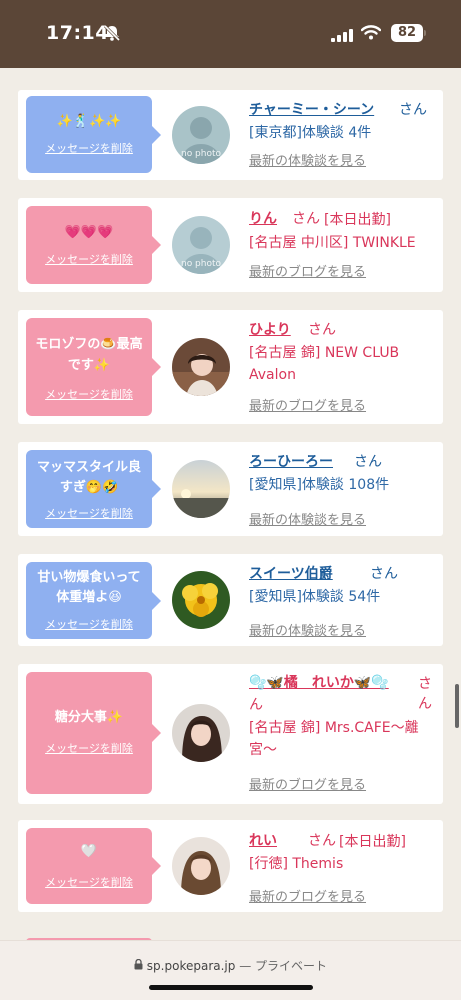 The image size is (461, 1000). Describe the element at coordinates (291, 461) in the screenshot. I see `user-name-link: ろーひーろー` at that location.